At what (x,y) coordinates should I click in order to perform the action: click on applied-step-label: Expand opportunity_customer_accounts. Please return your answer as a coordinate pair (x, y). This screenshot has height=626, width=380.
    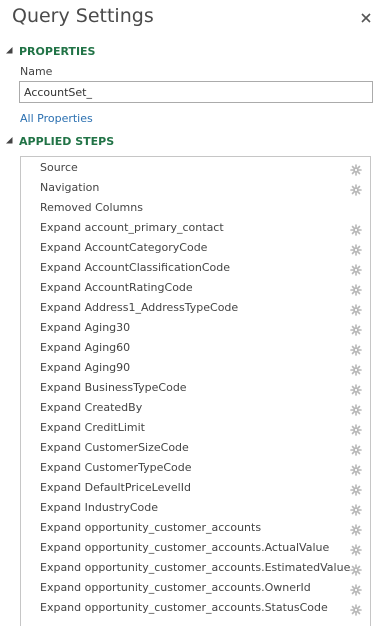
    Looking at the image, I should click on (151, 527).